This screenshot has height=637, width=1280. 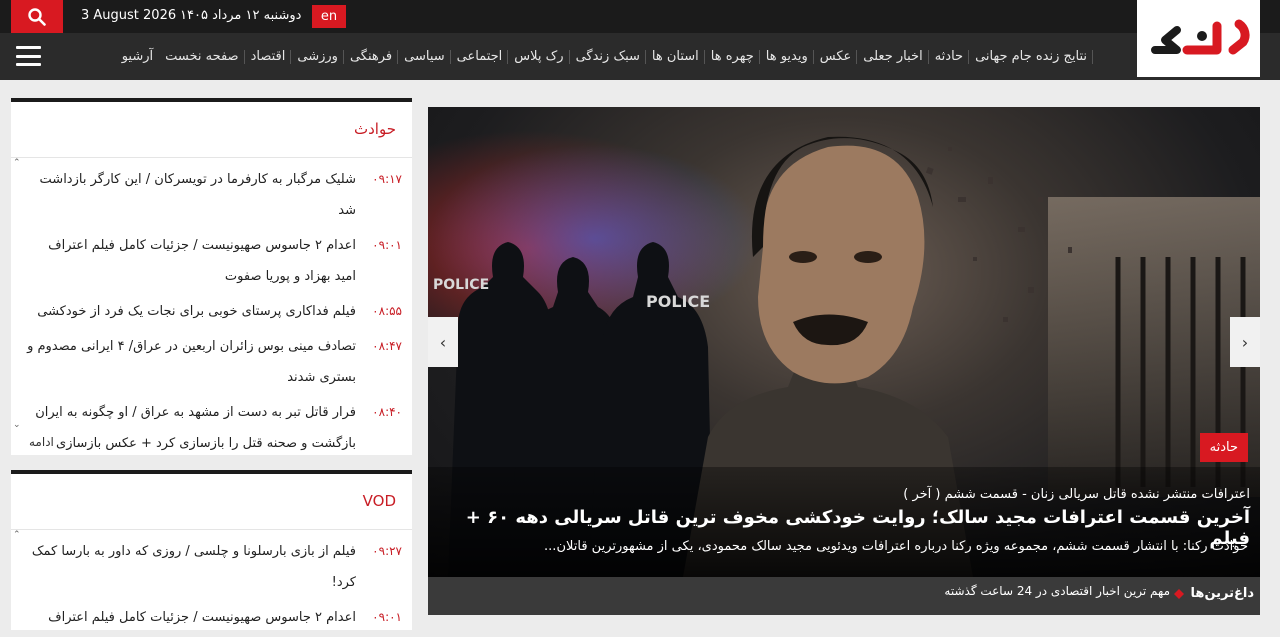 What do you see at coordinates (675, 56) in the screenshot?
I see `nav-item-provinces: استان ها` at bounding box center [675, 56].